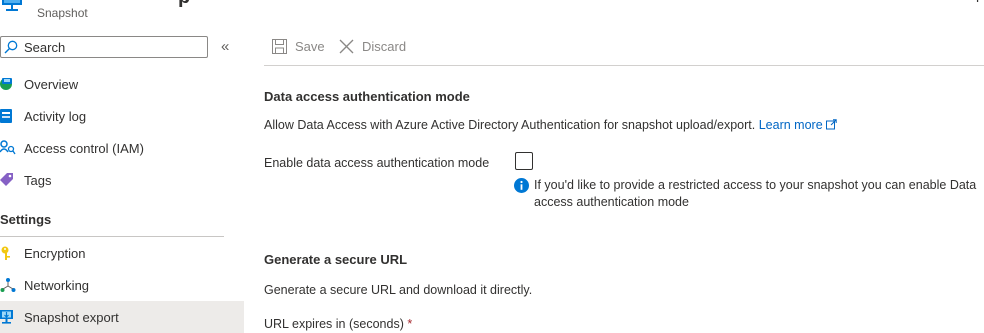  What do you see at coordinates (55, 116) in the screenshot?
I see `sidebar-item-label: Activity log` at bounding box center [55, 116].